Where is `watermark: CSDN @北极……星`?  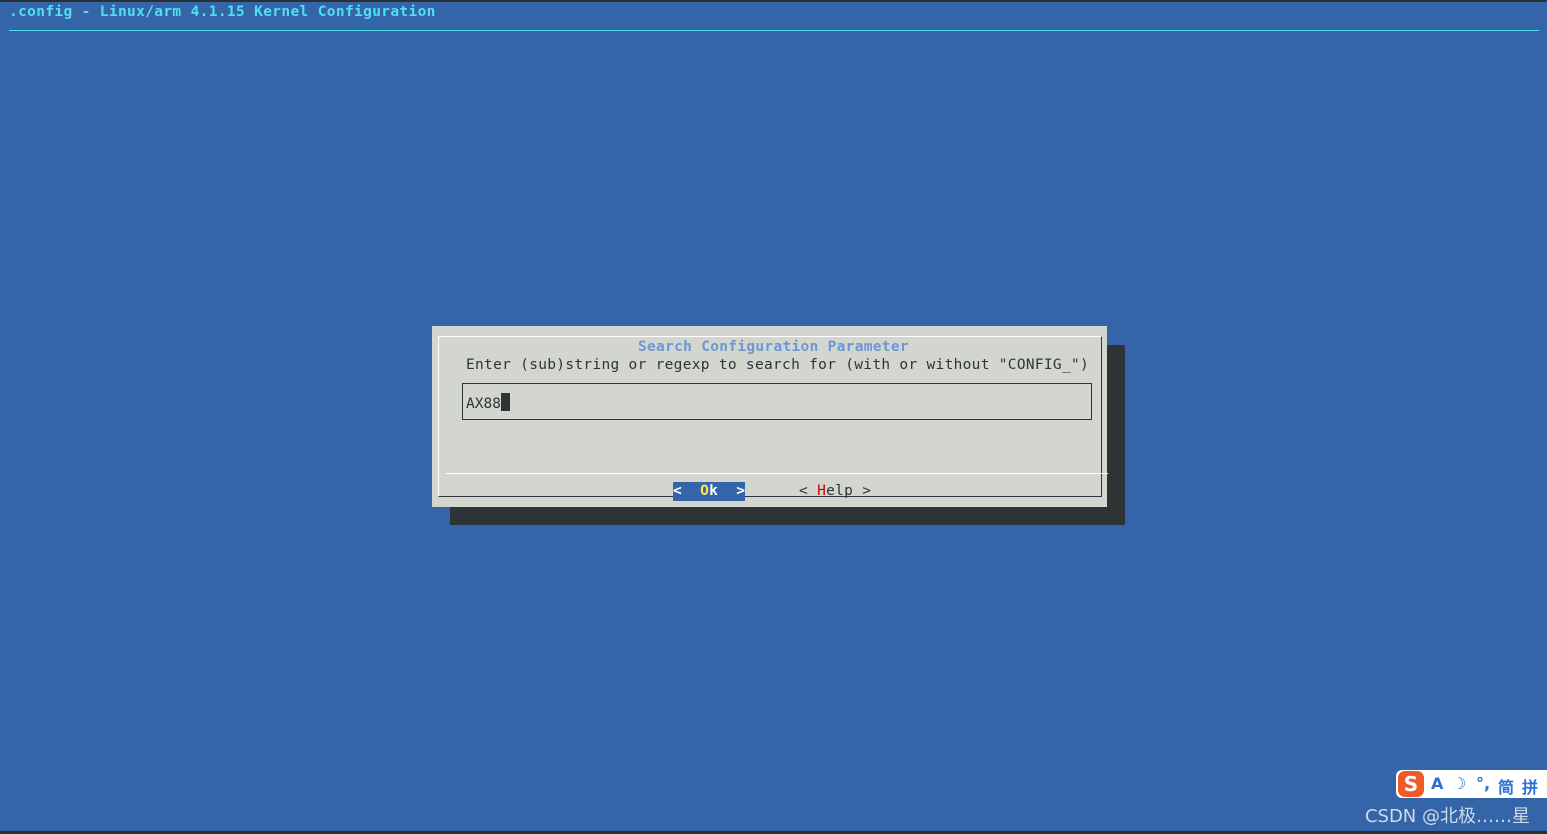
watermark: CSDN @北极……星 is located at coordinates (1447, 816).